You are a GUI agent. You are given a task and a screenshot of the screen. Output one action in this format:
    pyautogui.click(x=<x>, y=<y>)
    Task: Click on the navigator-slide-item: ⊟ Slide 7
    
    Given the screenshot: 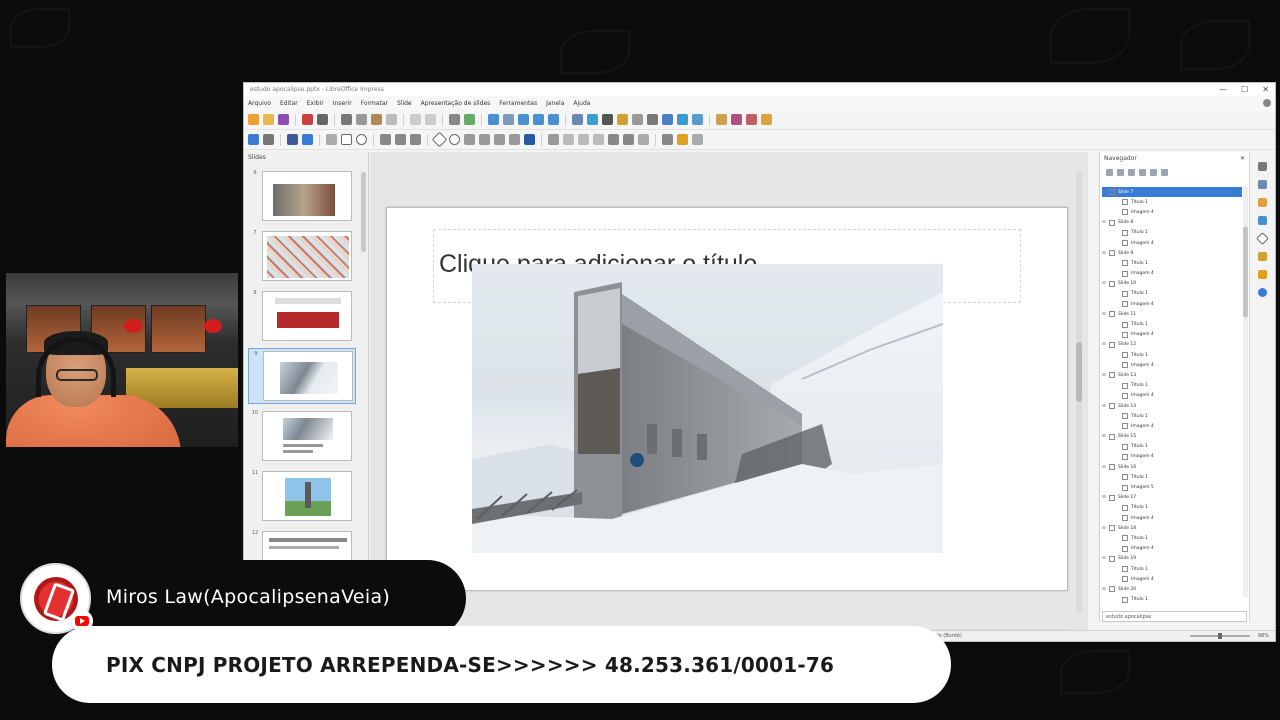 What is the action you would take?
    pyautogui.click(x=1172, y=192)
    